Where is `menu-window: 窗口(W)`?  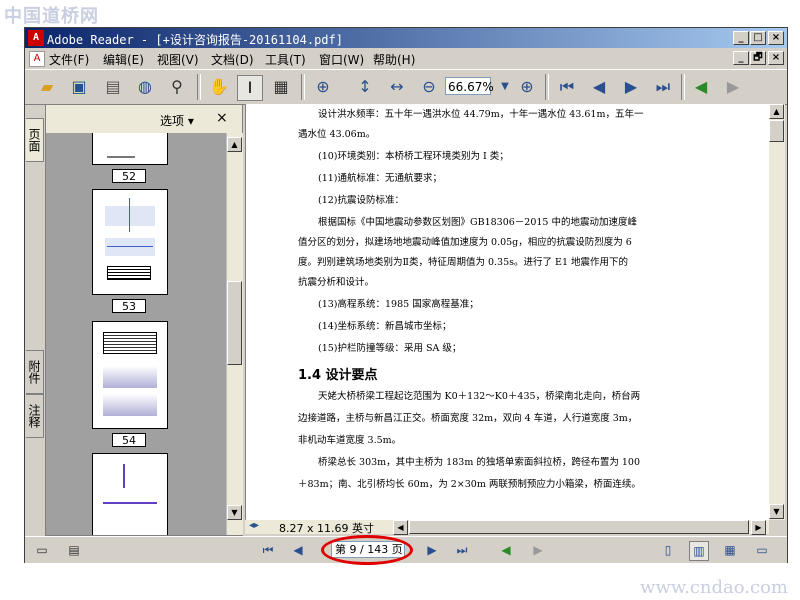
menu-window: 窗口(W) is located at coordinates (341, 59).